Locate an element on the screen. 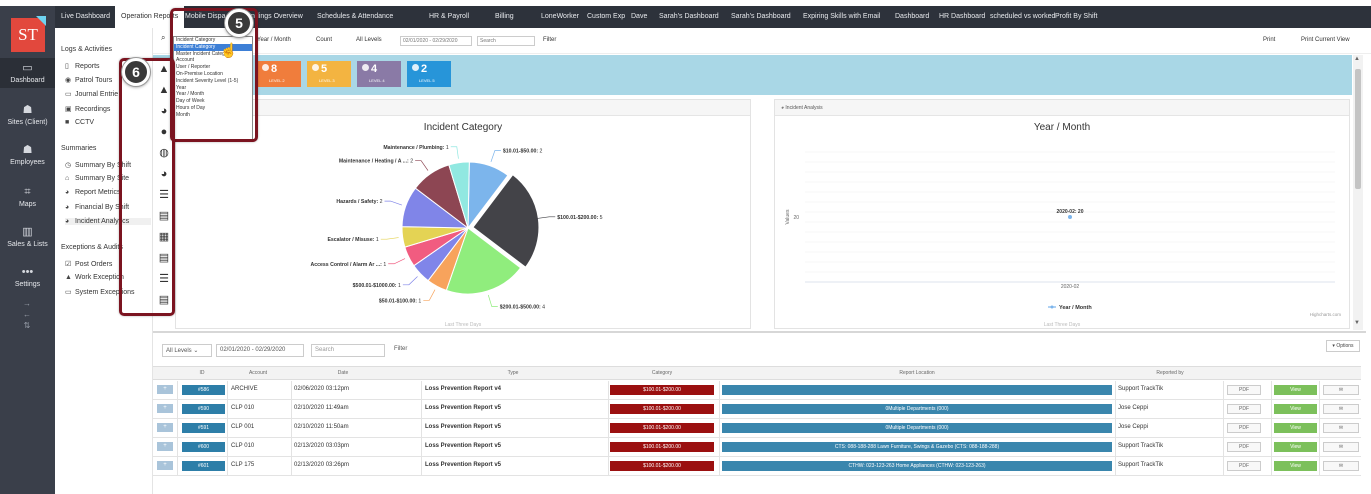  step-5-callout: 5 is located at coordinates (239, 23).